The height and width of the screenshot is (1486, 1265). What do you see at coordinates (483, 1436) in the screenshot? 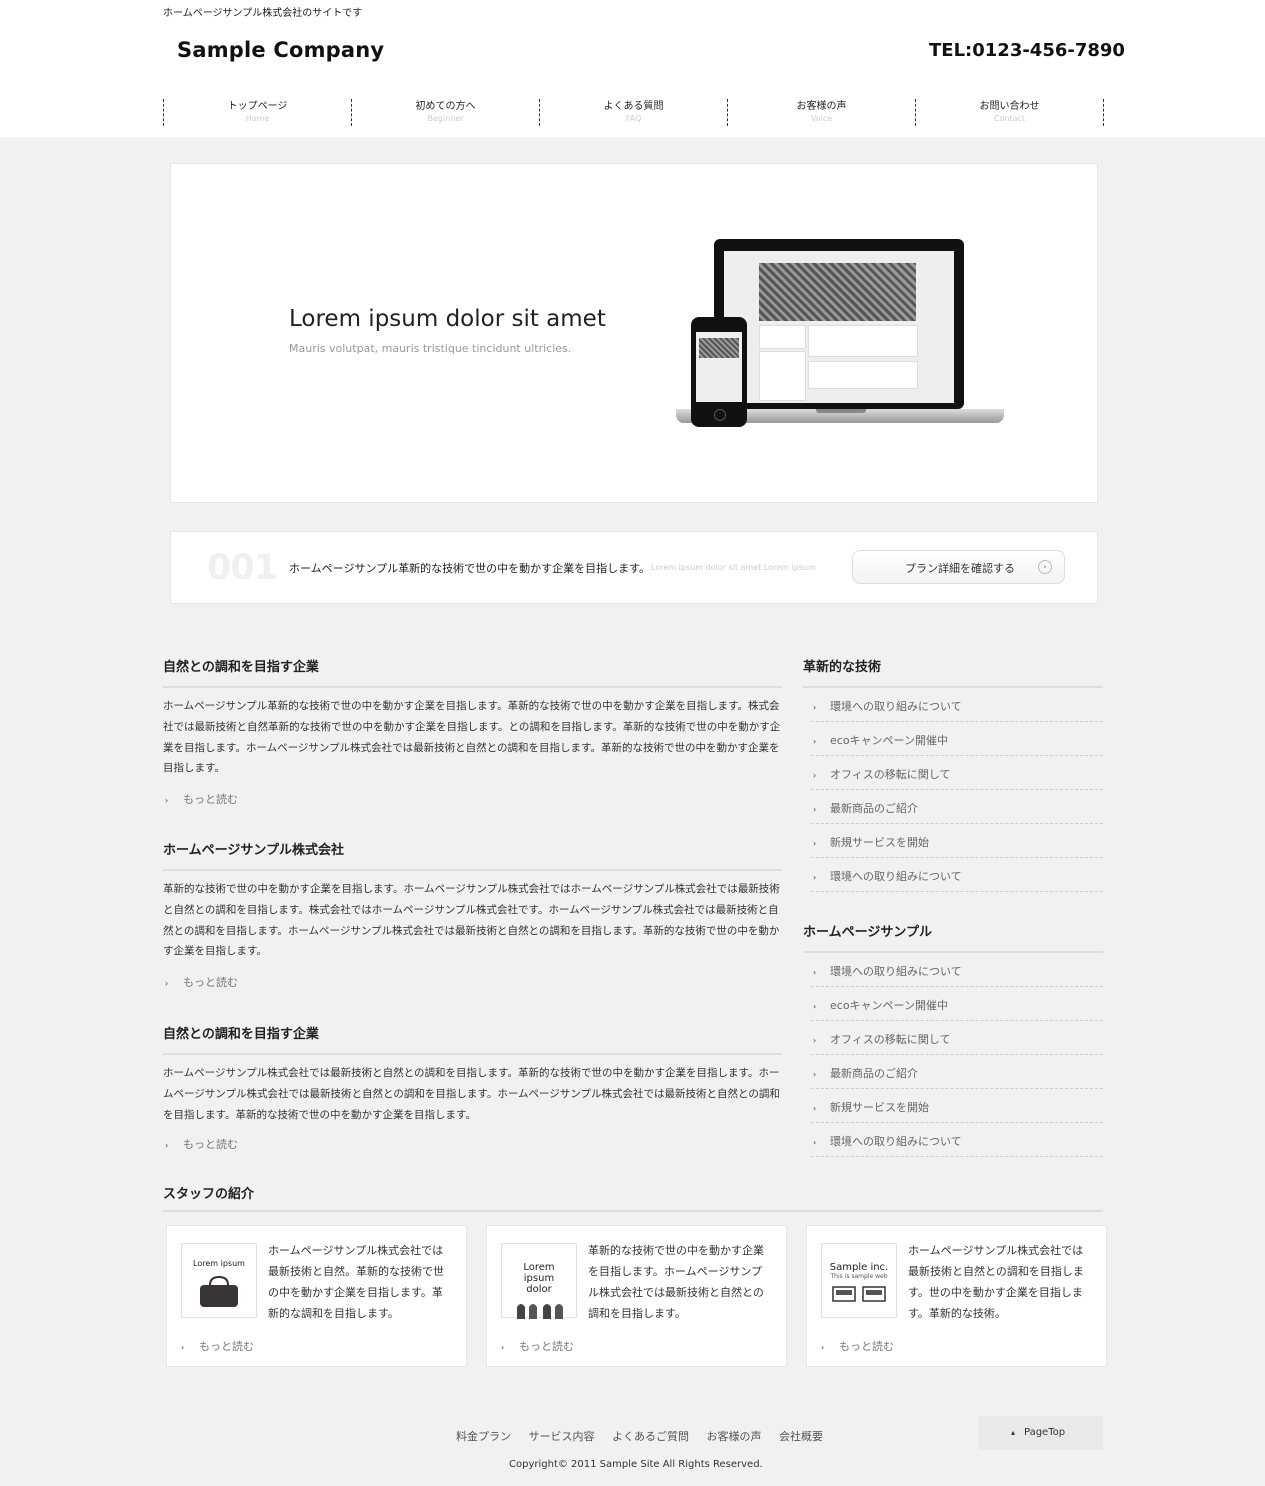
I see `footer-link-pricing: 料金プラン` at bounding box center [483, 1436].